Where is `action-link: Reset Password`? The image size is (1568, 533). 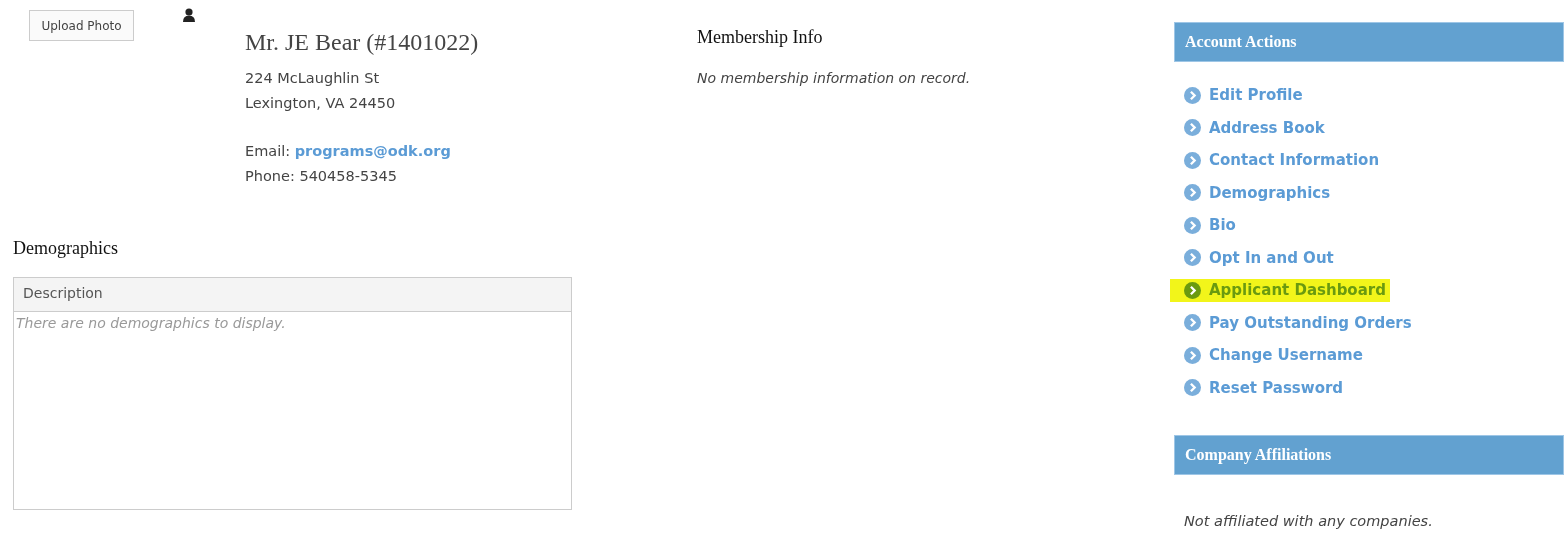 action-link: Reset Password is located at coordinates (1276, 387).